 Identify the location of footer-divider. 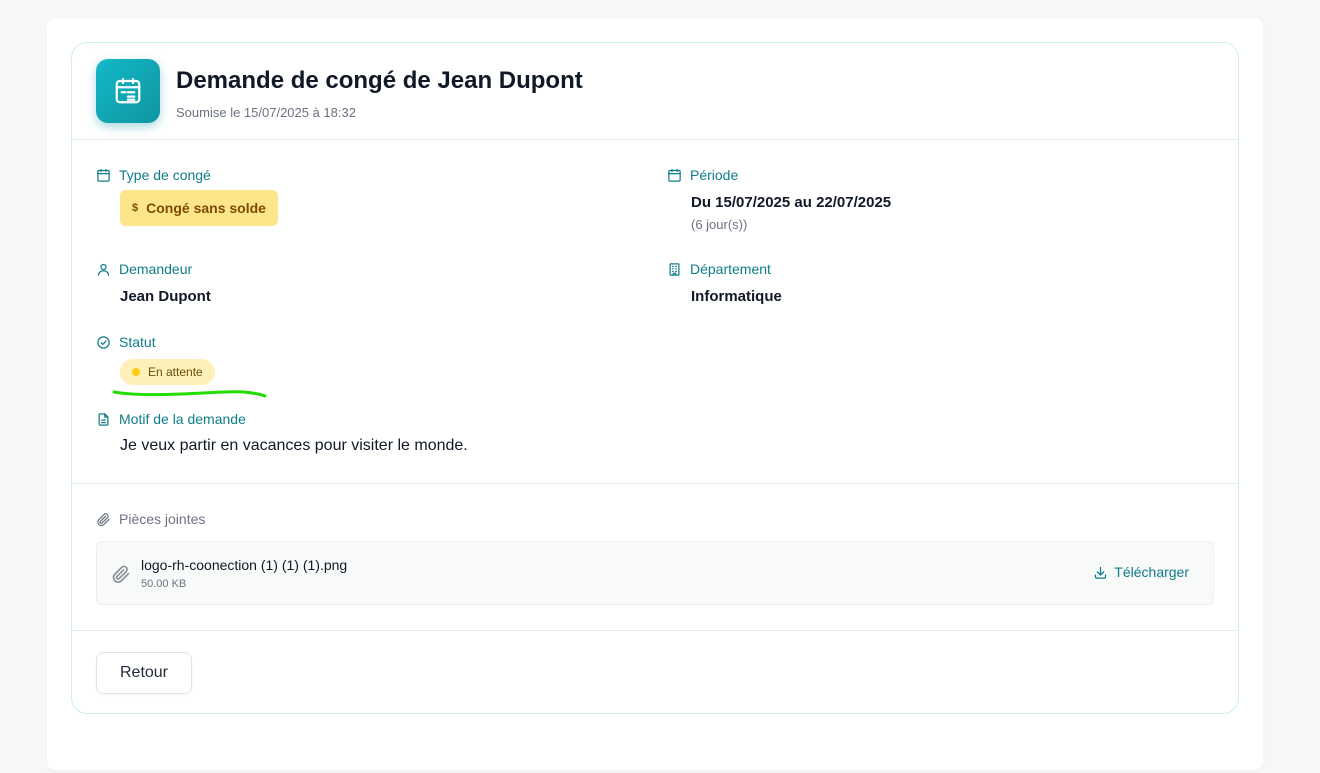
(655, 630).